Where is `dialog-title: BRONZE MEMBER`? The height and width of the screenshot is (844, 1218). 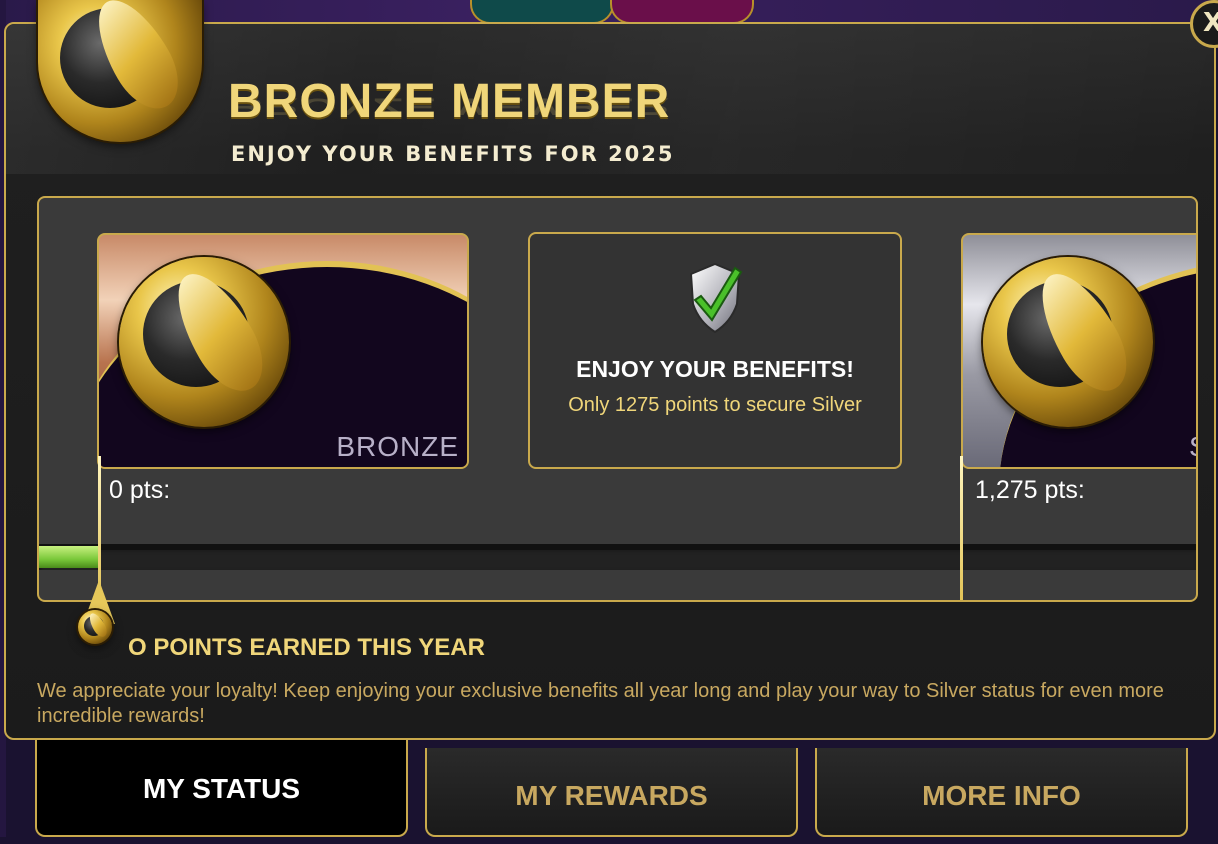
dialog-title: BRONZE MEMBER is located at coordinates (449, 101).